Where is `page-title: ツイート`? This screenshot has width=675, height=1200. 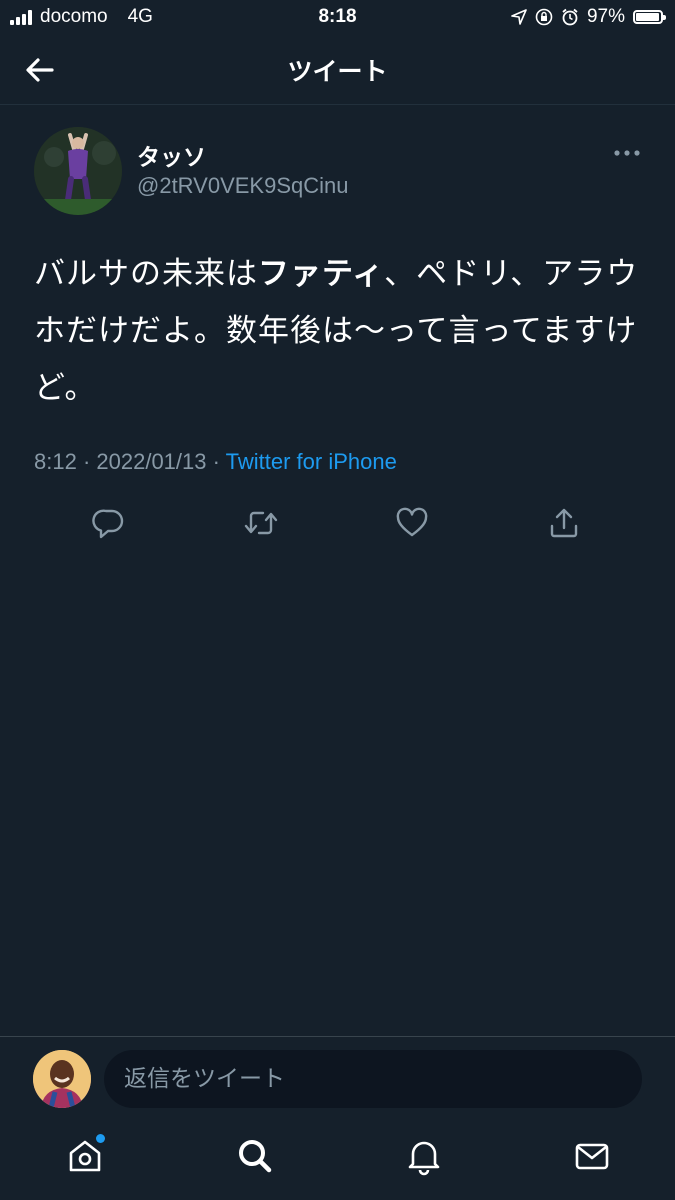 page-title: ツイート is located at coordinates (337, 71).